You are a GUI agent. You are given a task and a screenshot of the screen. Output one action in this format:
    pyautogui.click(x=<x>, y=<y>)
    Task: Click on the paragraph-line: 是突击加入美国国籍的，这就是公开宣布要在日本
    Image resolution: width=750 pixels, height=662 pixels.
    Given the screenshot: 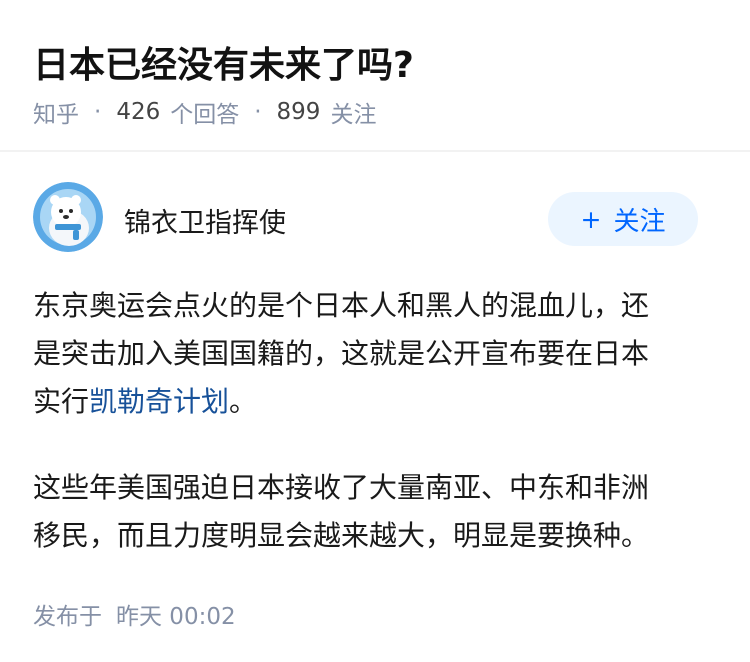 What is the action you would take?
    pyautogui.click(x=341, y=353)
    